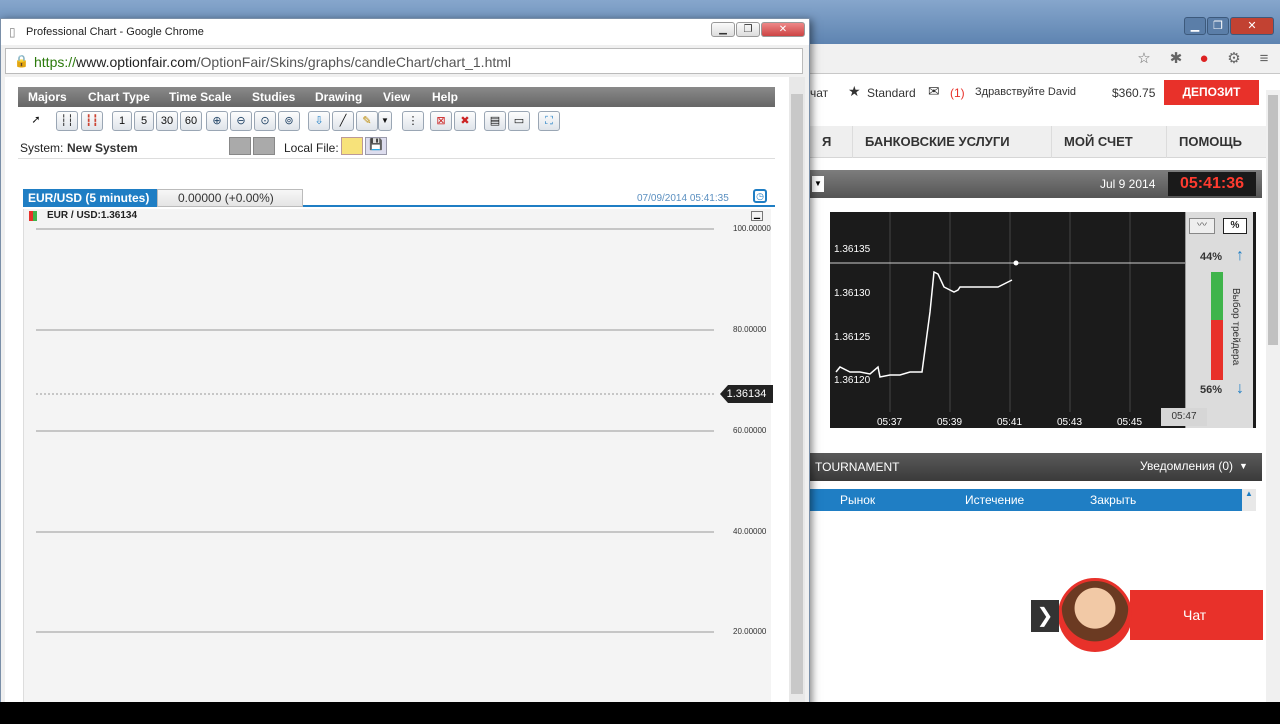 The image size is (1280, 724). Describe the element at coordinates (102, 148) in the screenshot. I see `system-value: New System` at that location.